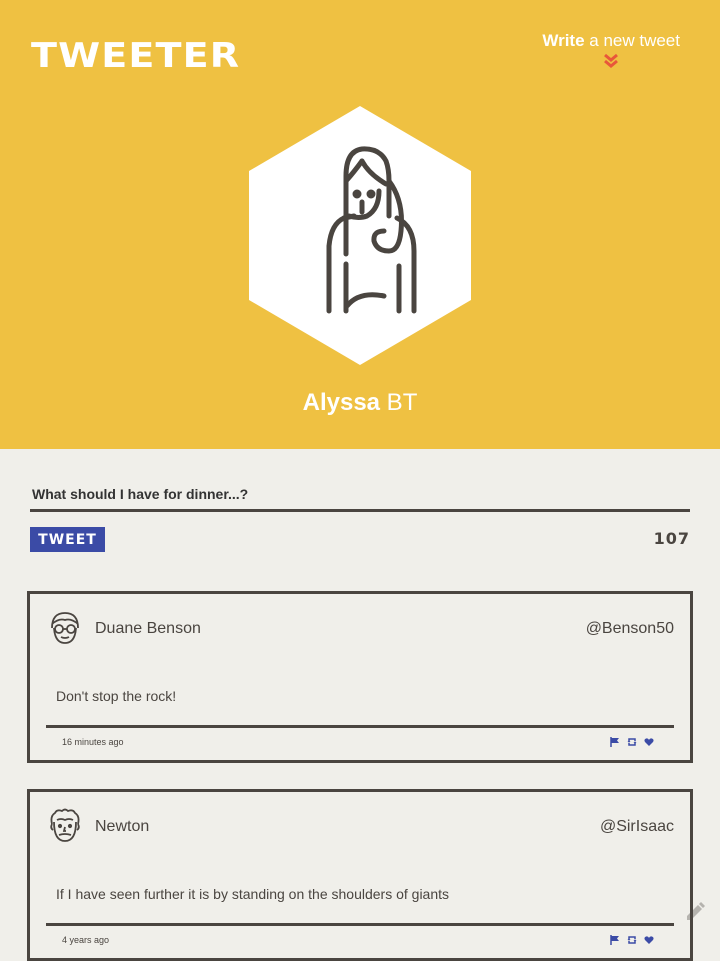  I want to click on profile-name: Alyssa BT, so click(360, 403).